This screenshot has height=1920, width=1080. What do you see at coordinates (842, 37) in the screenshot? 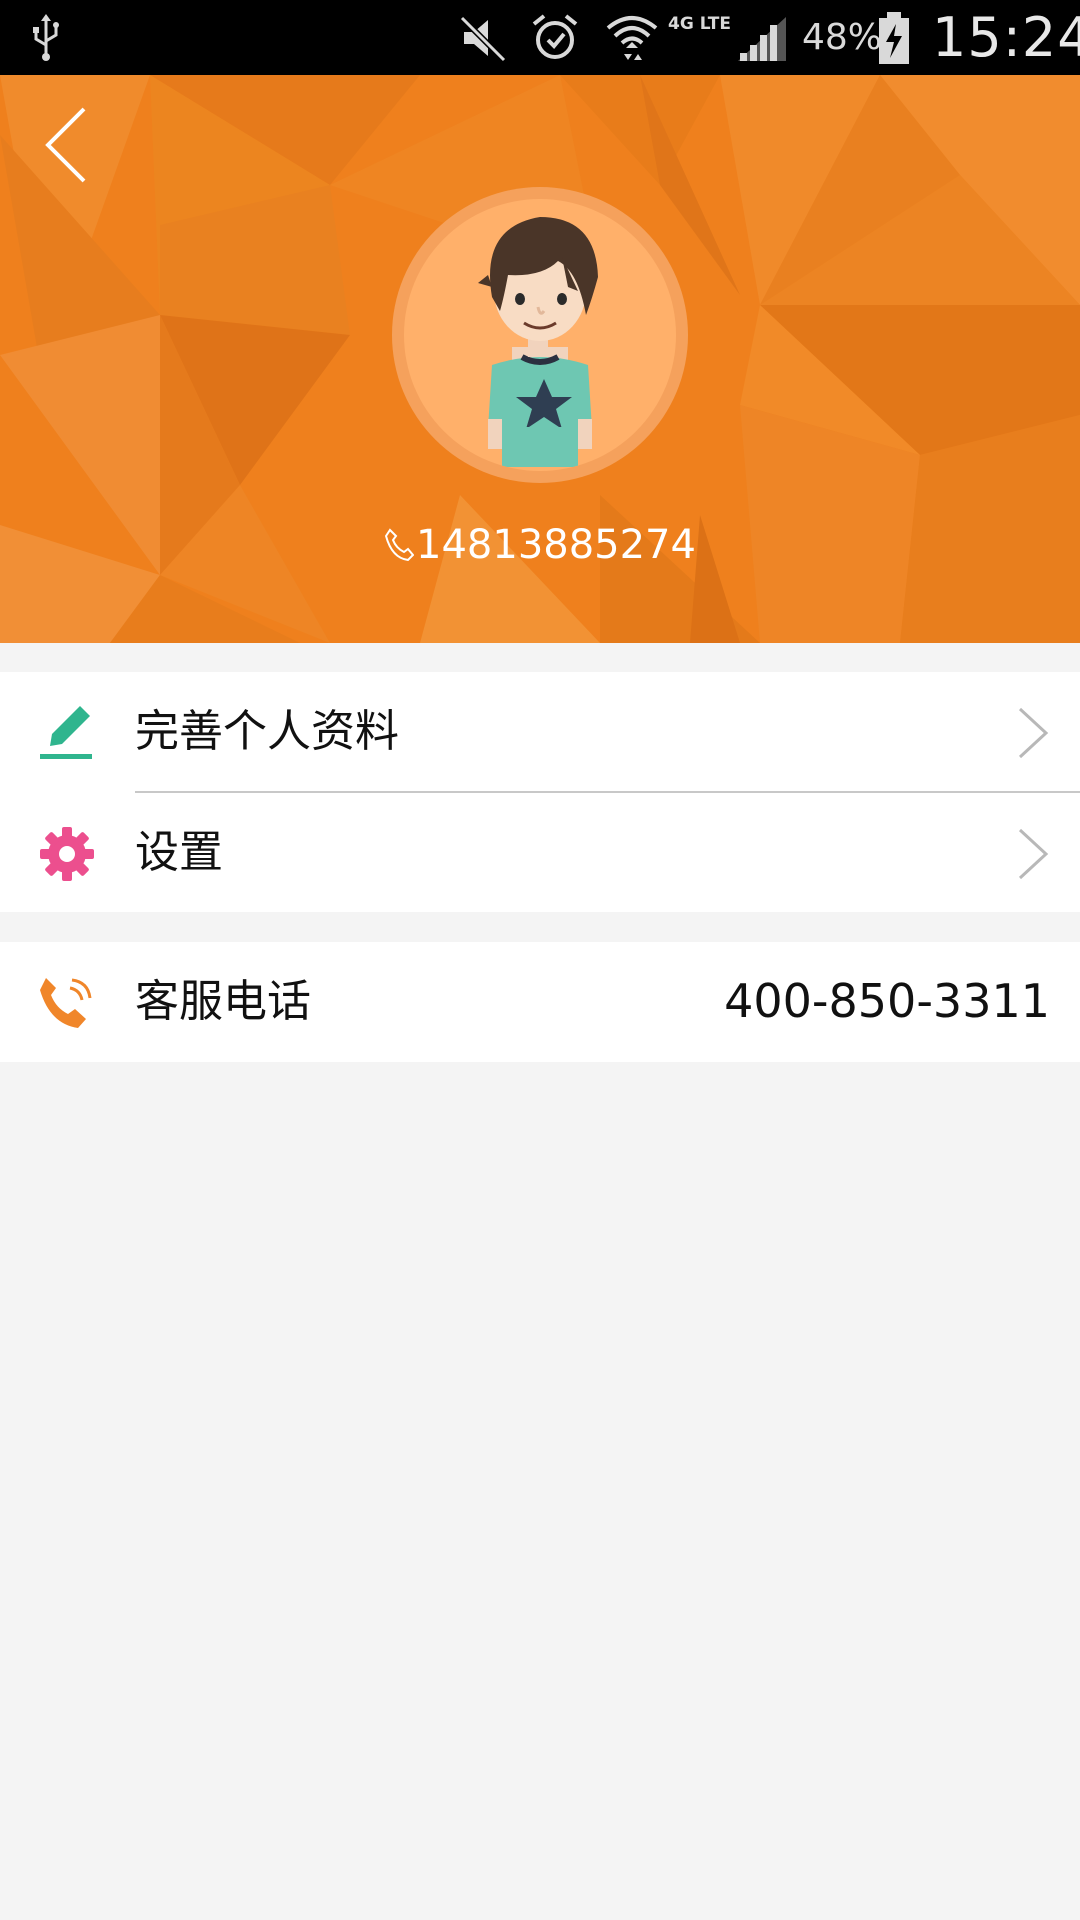
I see `battery-percent: 48%` at bounding box center [842, 37].